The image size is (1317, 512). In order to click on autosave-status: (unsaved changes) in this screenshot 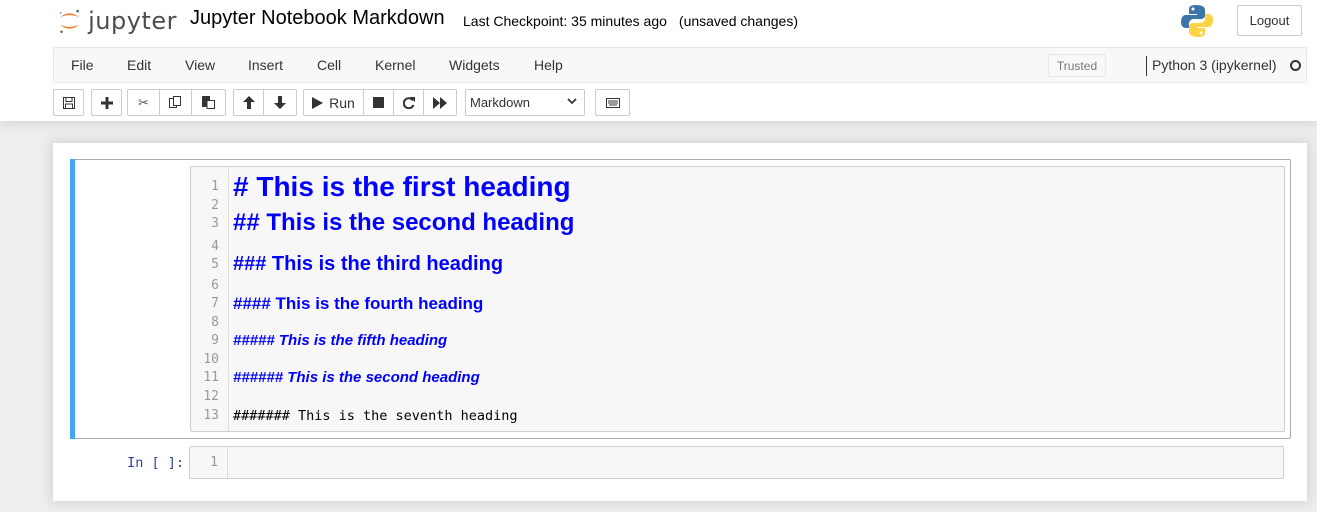, I will do `click(738, 21)`.